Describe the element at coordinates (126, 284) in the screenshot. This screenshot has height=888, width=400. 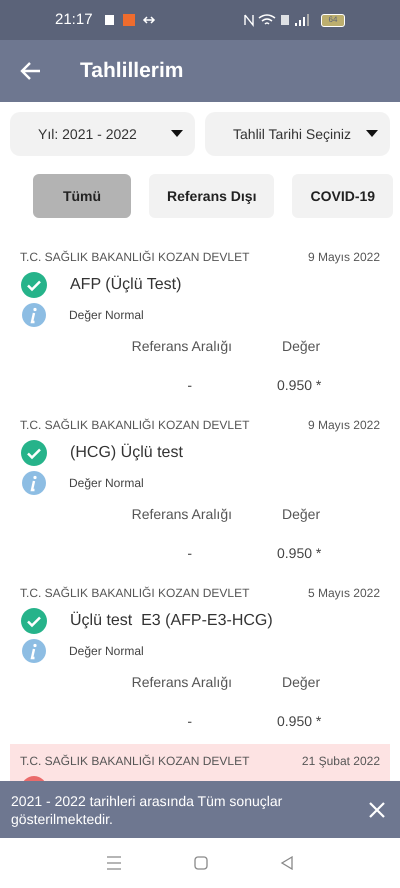
I see `test-name: AFP (Üçlü Test)` at that location.